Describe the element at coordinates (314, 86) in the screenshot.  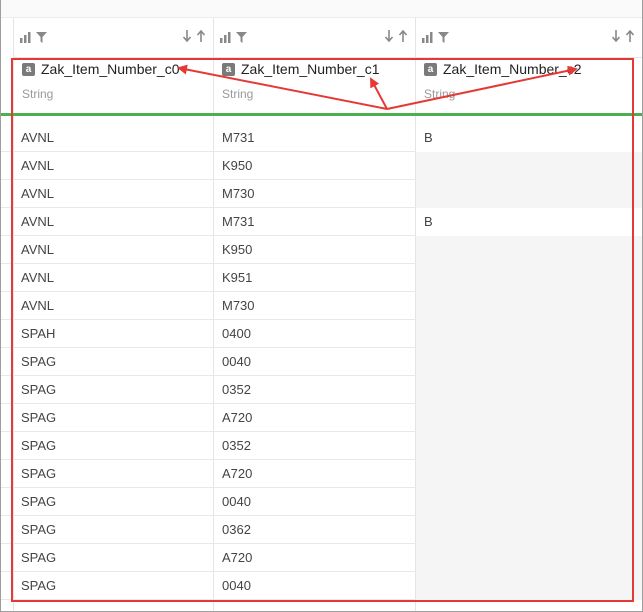
I see `column-header: a Zak_Item_Number_c1 String` at that location.